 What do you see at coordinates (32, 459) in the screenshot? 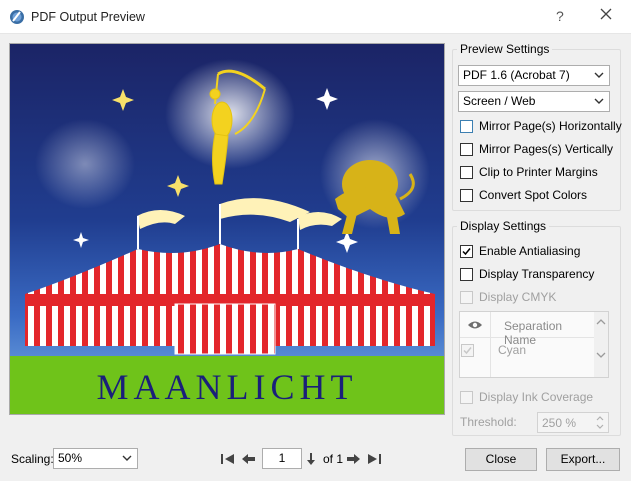
I see `scaling-label: Scaling:` at bounding box center [32, 459].